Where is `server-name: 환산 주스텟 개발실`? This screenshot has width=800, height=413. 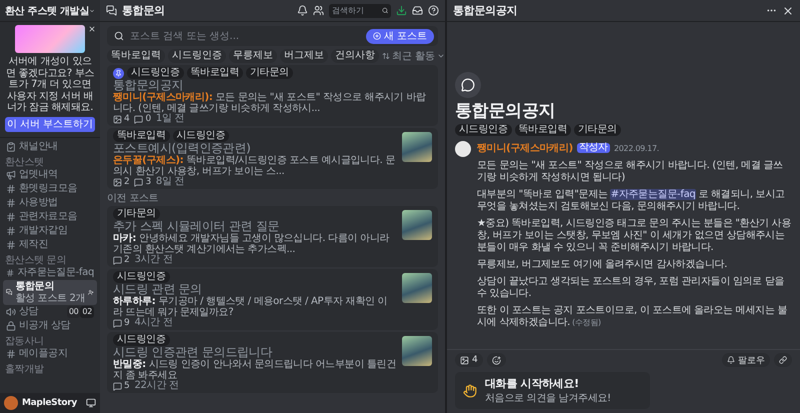
server-name: 환산 주스텟 개발실 is located at coordinates (47, 11).